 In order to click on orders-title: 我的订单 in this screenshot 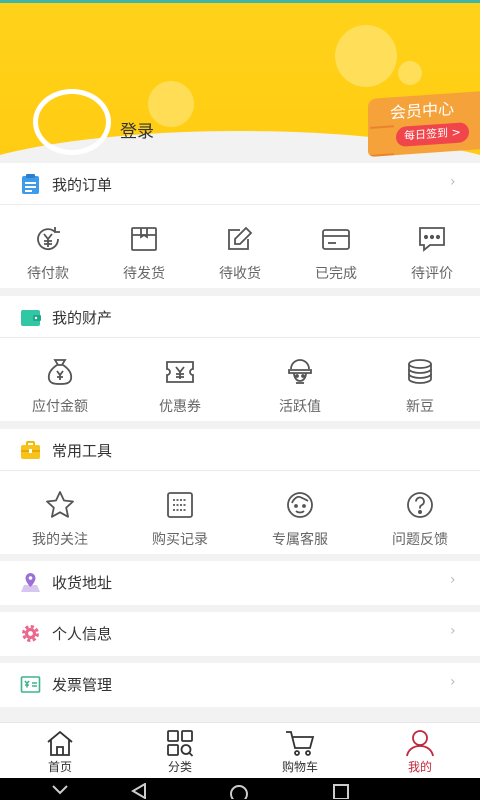, I will do `click(82, 185)`.